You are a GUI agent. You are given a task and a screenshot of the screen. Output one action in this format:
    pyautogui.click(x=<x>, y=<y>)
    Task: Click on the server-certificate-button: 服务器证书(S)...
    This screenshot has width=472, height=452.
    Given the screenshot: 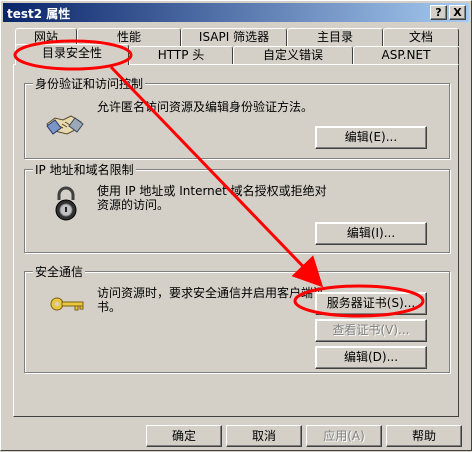 What is the action you would take?
    pyautogui.click(x=371, y=303)
    